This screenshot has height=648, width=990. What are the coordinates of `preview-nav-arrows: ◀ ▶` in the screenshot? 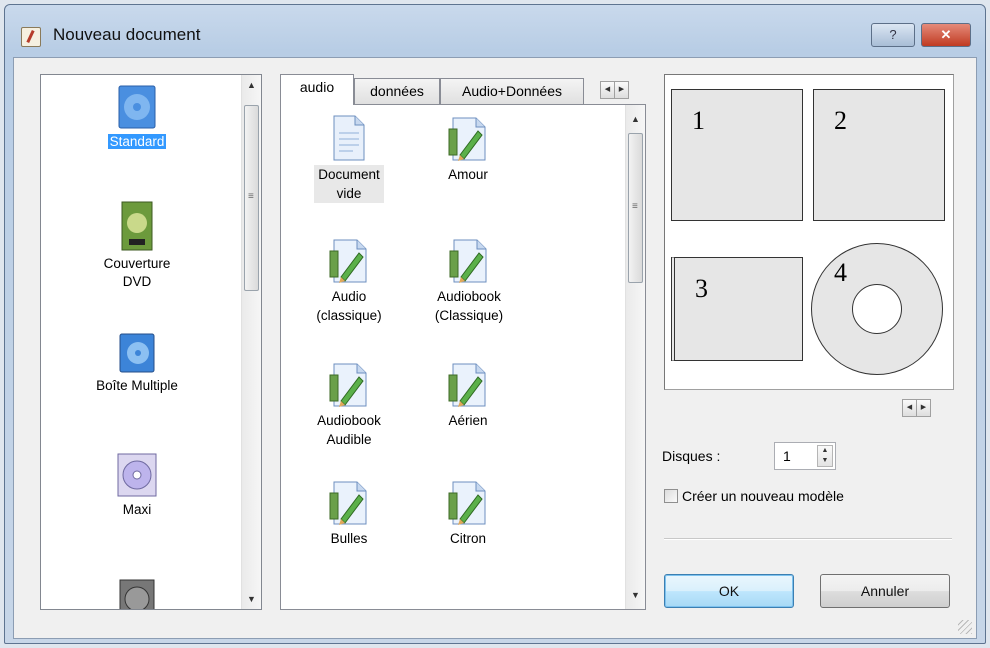 It's located at (916, 406).